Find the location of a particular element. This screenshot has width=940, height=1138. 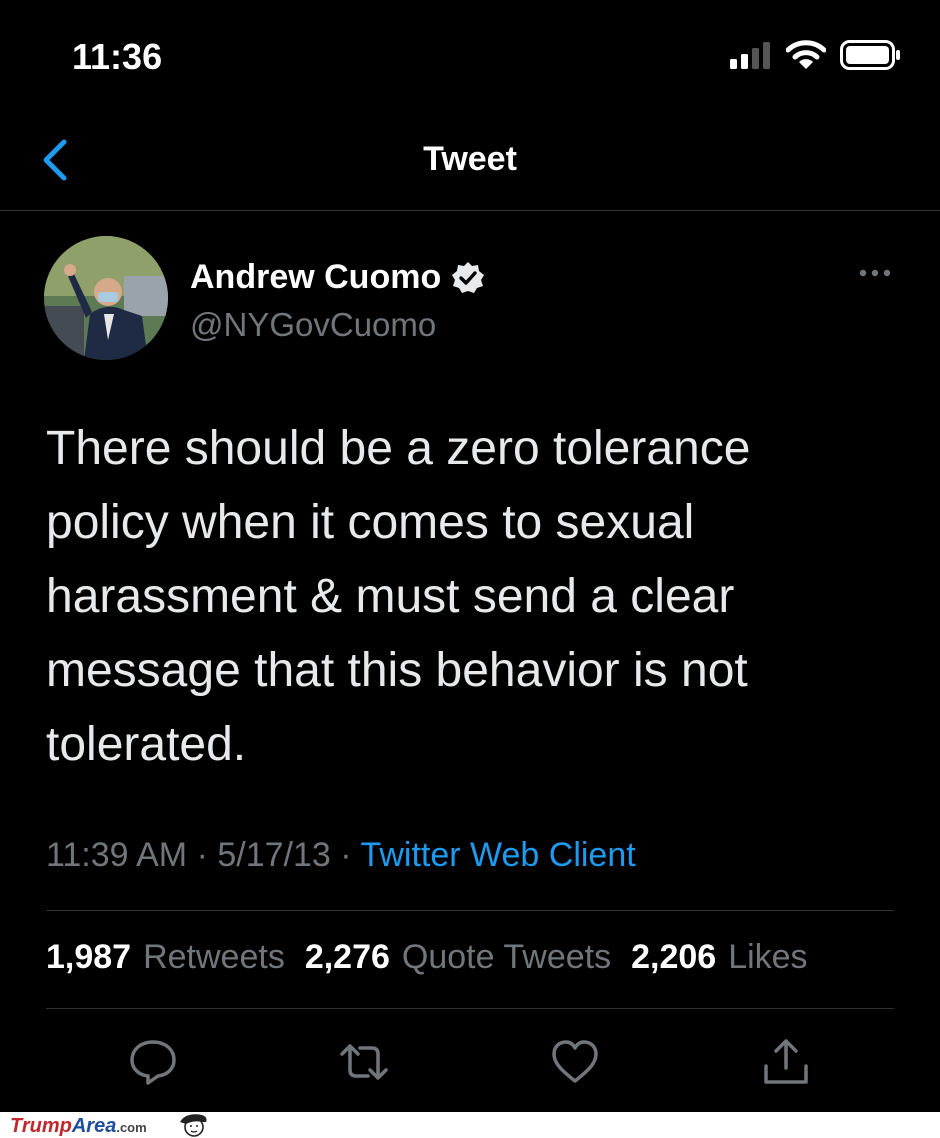

more-options-button is located at coordinates (875, 273).